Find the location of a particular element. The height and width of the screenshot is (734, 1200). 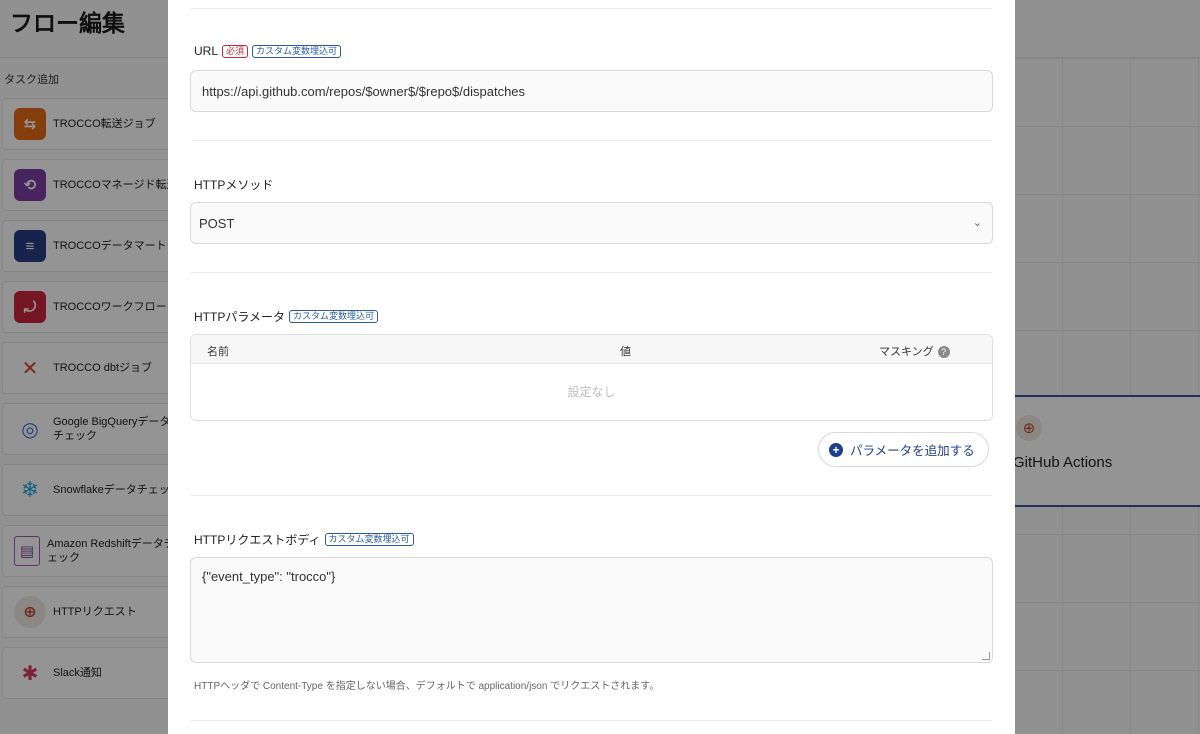

add-parameter-button: + パラメータを追加する is located at coordinates (903, 449).